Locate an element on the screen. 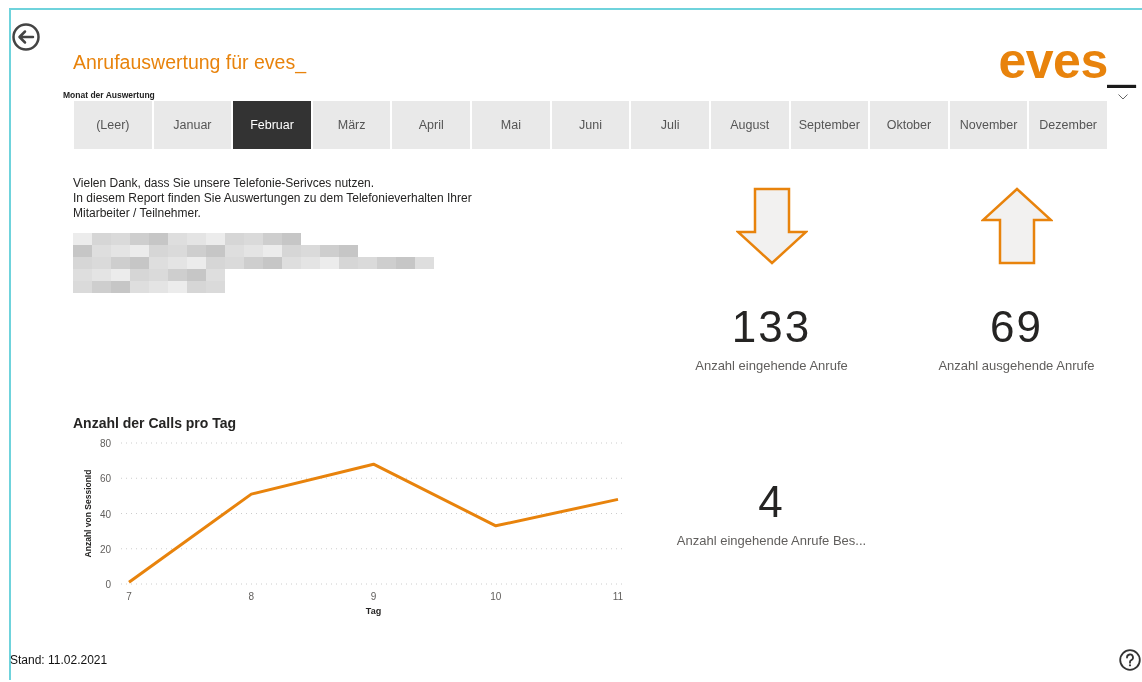  month-tile: Februar is located at coordinates (272, 125).